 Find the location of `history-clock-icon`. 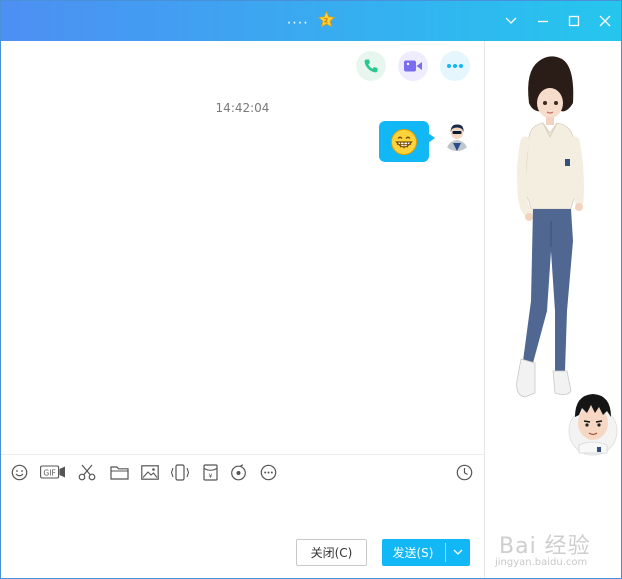

history-clock-icon is located at coordinates (464, 472).